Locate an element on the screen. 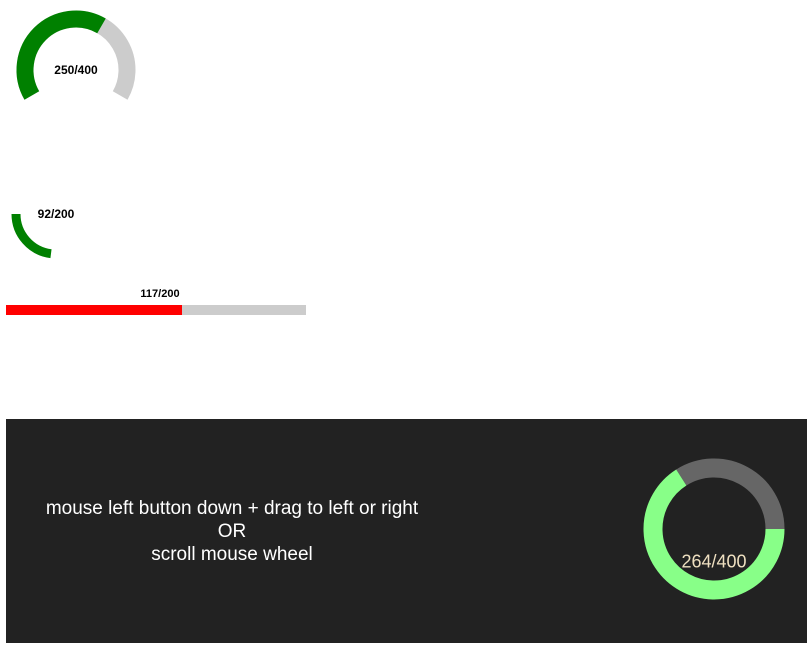 This screenshot has height=648, width=807. ring-gauge-264-of-400: 264/400 is located at coordinates (712, 533).